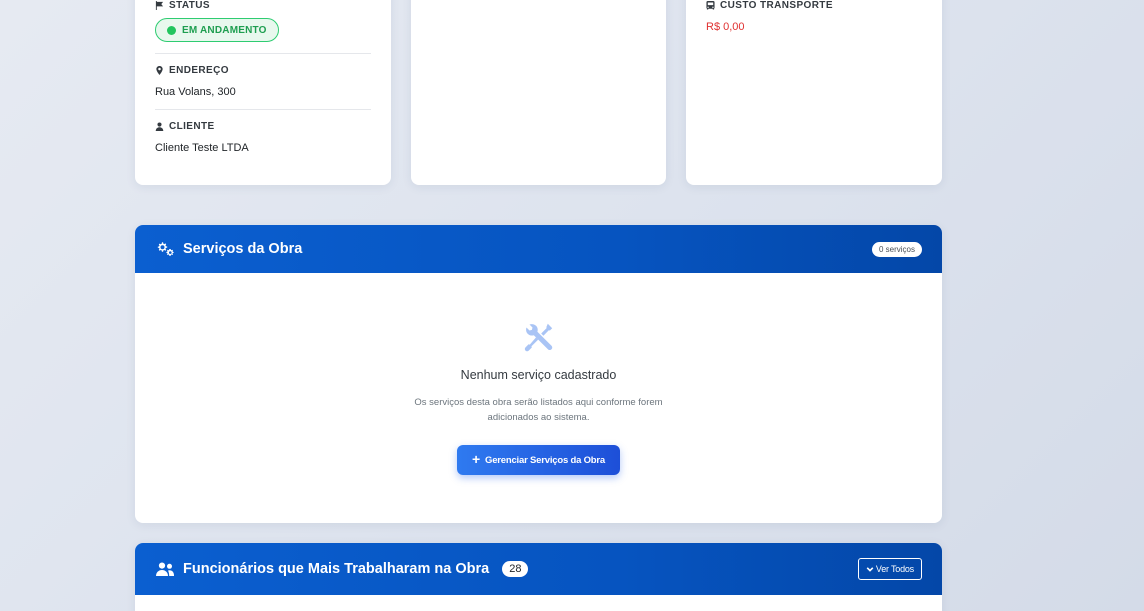 The height and width of the screenshot is (611, 1144). Describe the element at coordinates (159, 70) in the screenshot. I see `map-pin-icon` at that location.